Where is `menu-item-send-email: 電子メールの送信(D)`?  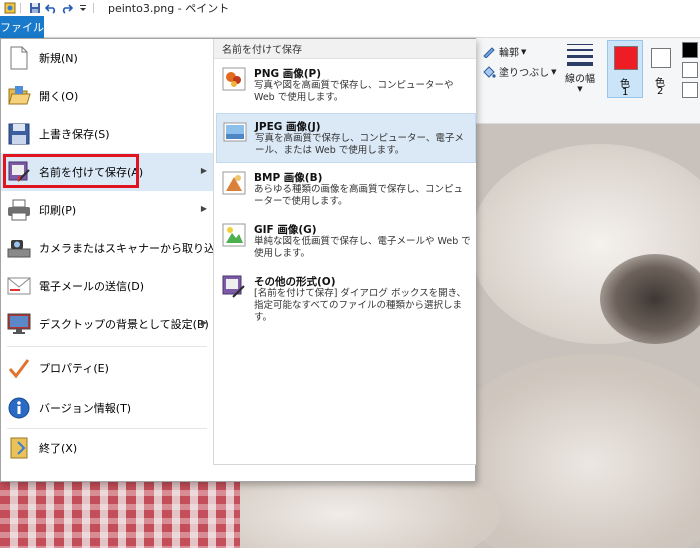
menu-item-send-email: 電子メールの送信(D) is located at coordinates (107, 286).